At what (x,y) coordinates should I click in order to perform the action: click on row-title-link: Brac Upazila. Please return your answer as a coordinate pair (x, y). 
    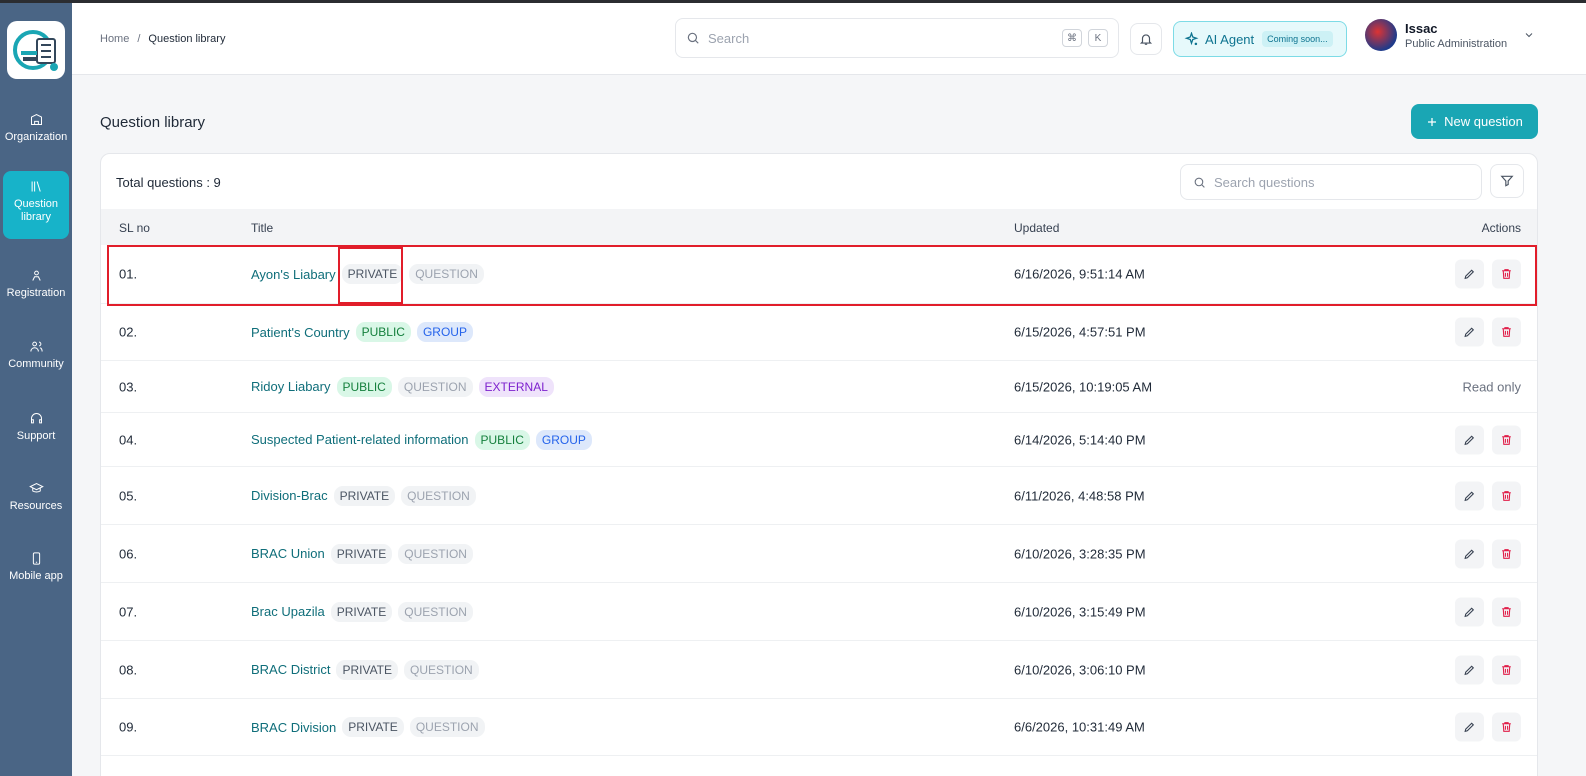
    Looking at the image, I should click on (288, 611).